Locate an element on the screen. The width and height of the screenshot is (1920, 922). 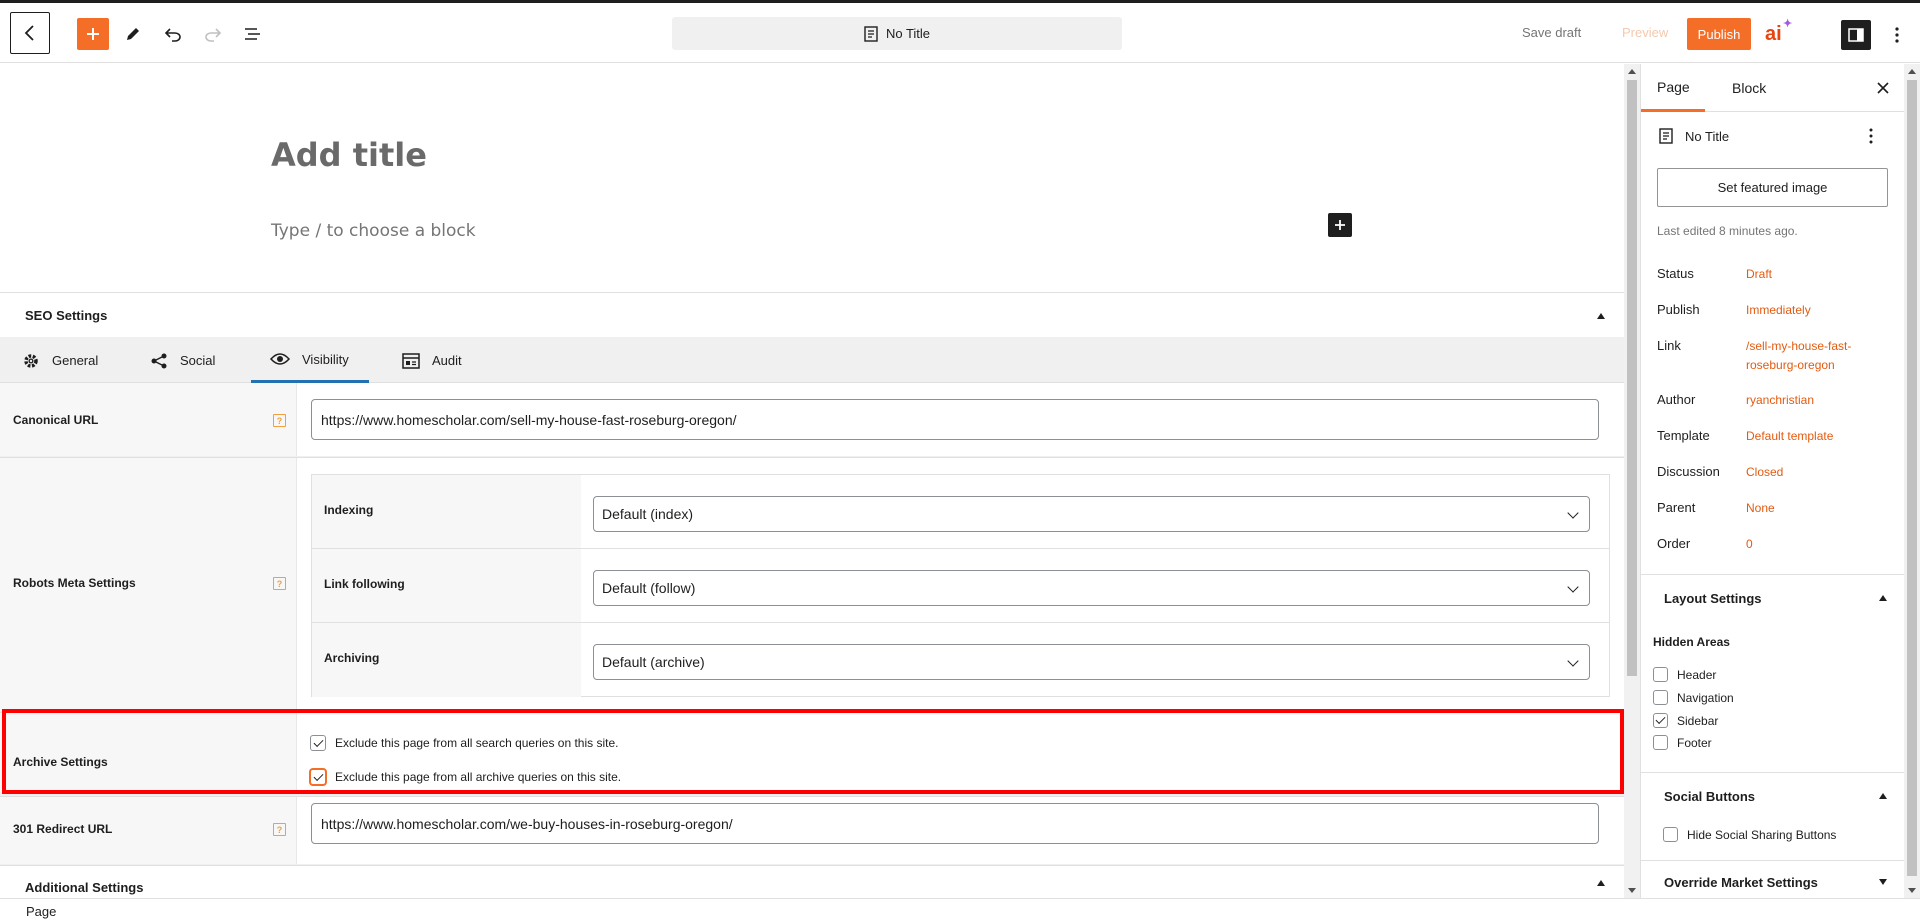
link-value: /sell-my-house-fast-roseburg-oregon is located at coordinates (1808, 356).